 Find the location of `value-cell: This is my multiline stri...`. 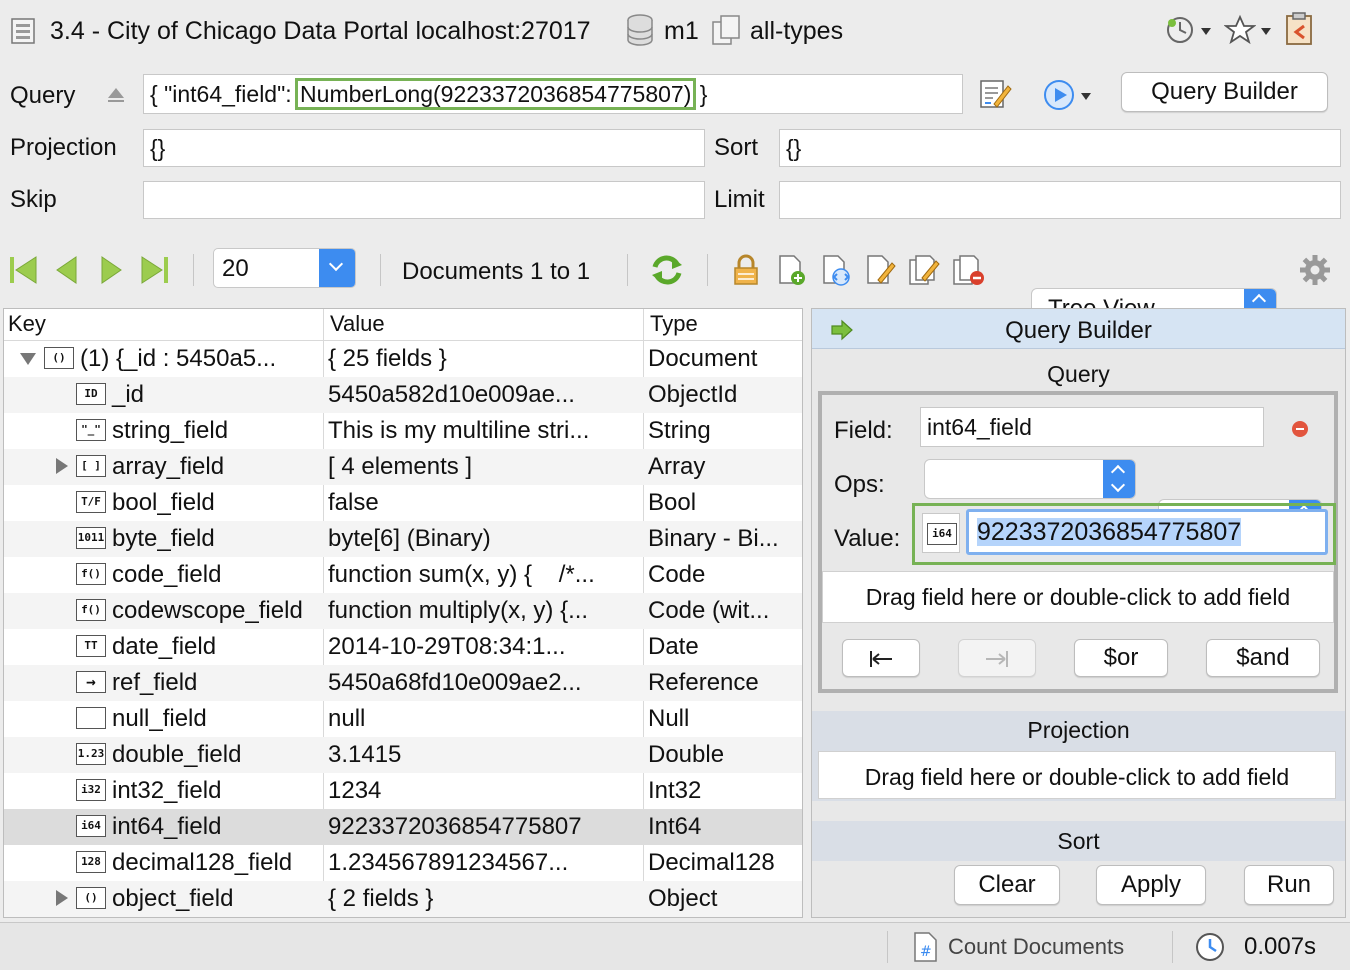

value-cell: This is my multiline stri... is located at coordinates (459, 430).